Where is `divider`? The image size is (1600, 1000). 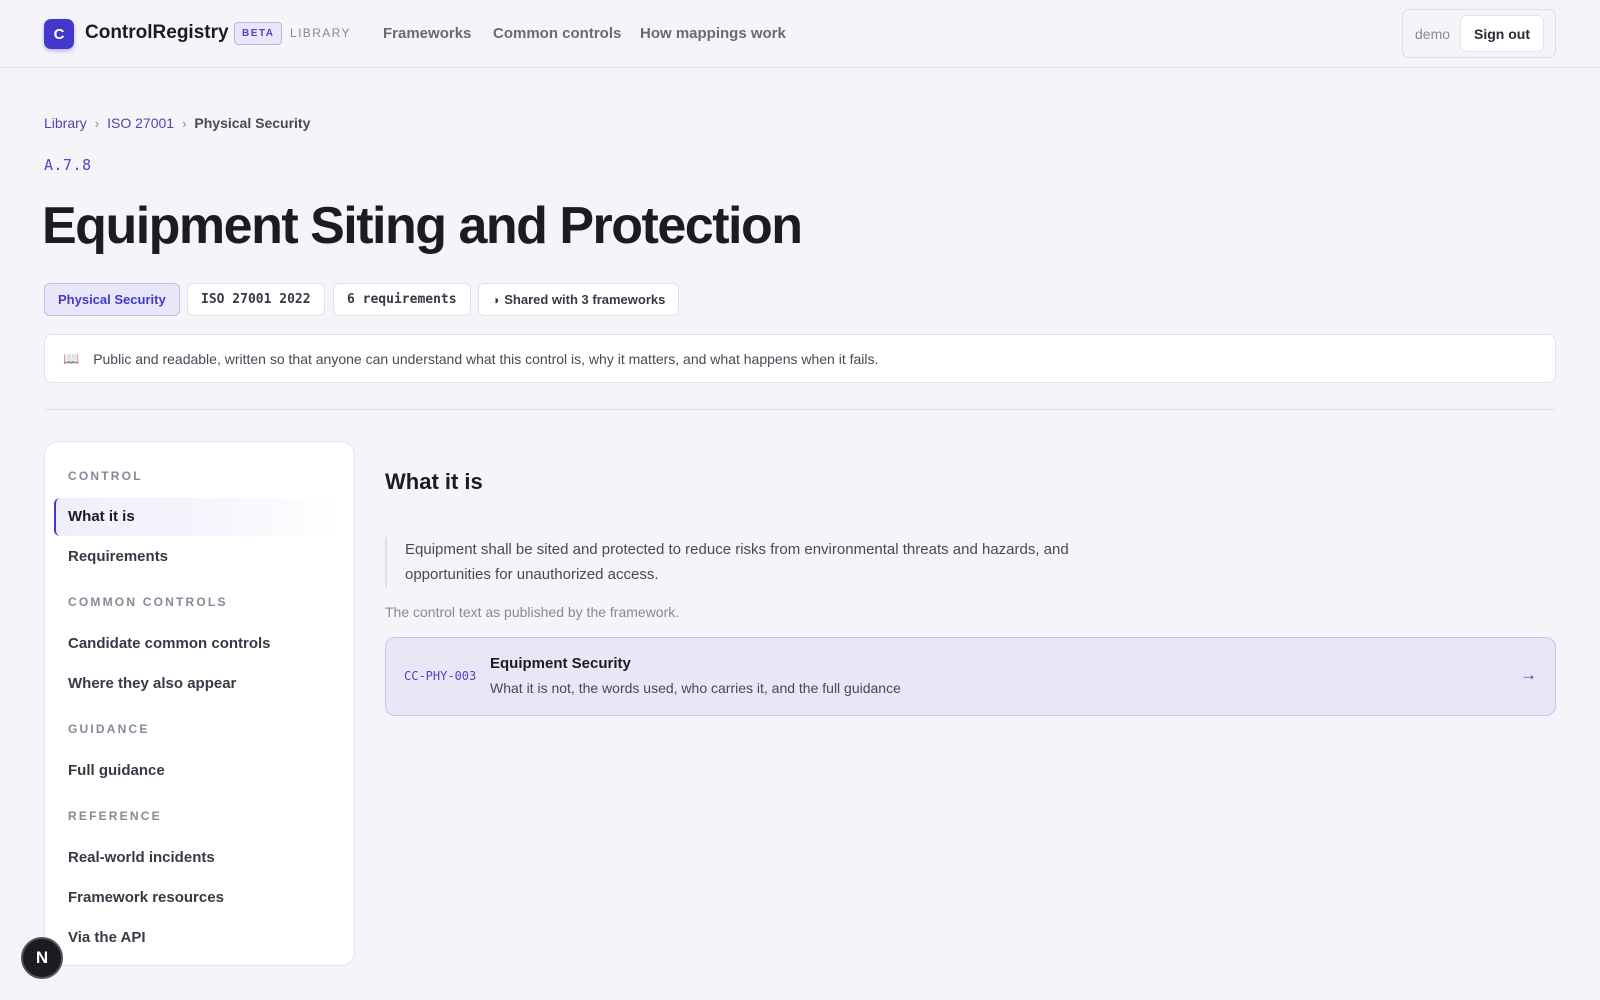
divider is located at coordinates (800, 409).